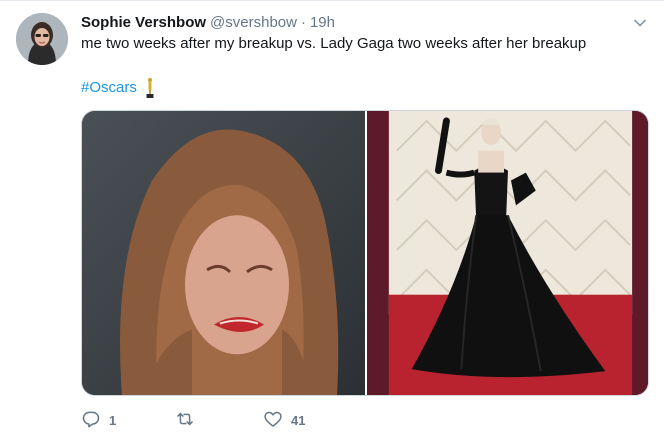  What do you see at coordinates (253, 23) in the screenshot?
I see `user-handle: @svershbow` at bounding box center [253, 23].